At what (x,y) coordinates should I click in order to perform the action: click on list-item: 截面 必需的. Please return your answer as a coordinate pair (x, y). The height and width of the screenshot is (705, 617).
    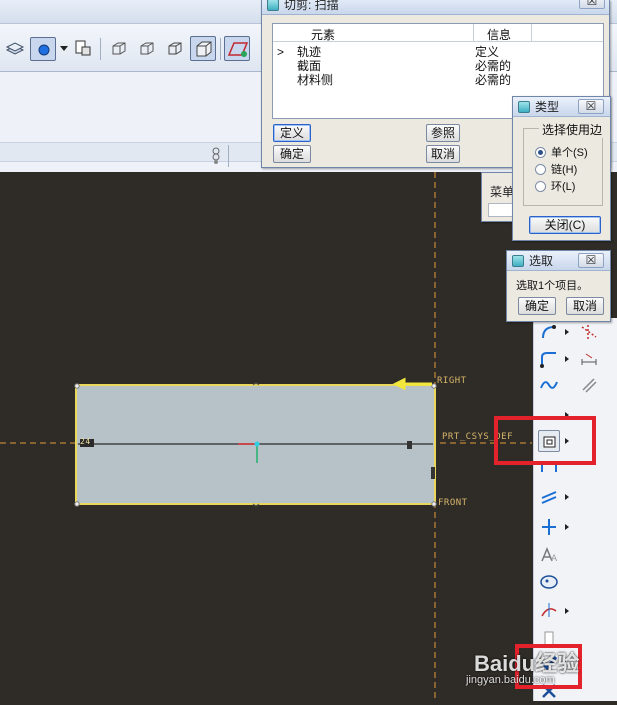
    Looking at the image, I should click on (438, 66).